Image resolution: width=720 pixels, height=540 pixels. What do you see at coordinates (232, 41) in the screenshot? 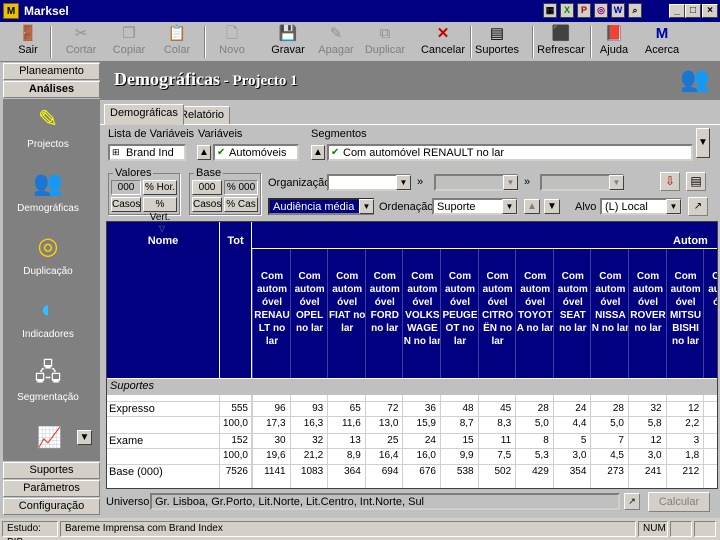
I see `new-button: 🗋 Novo` at bounding box center [232, 41].